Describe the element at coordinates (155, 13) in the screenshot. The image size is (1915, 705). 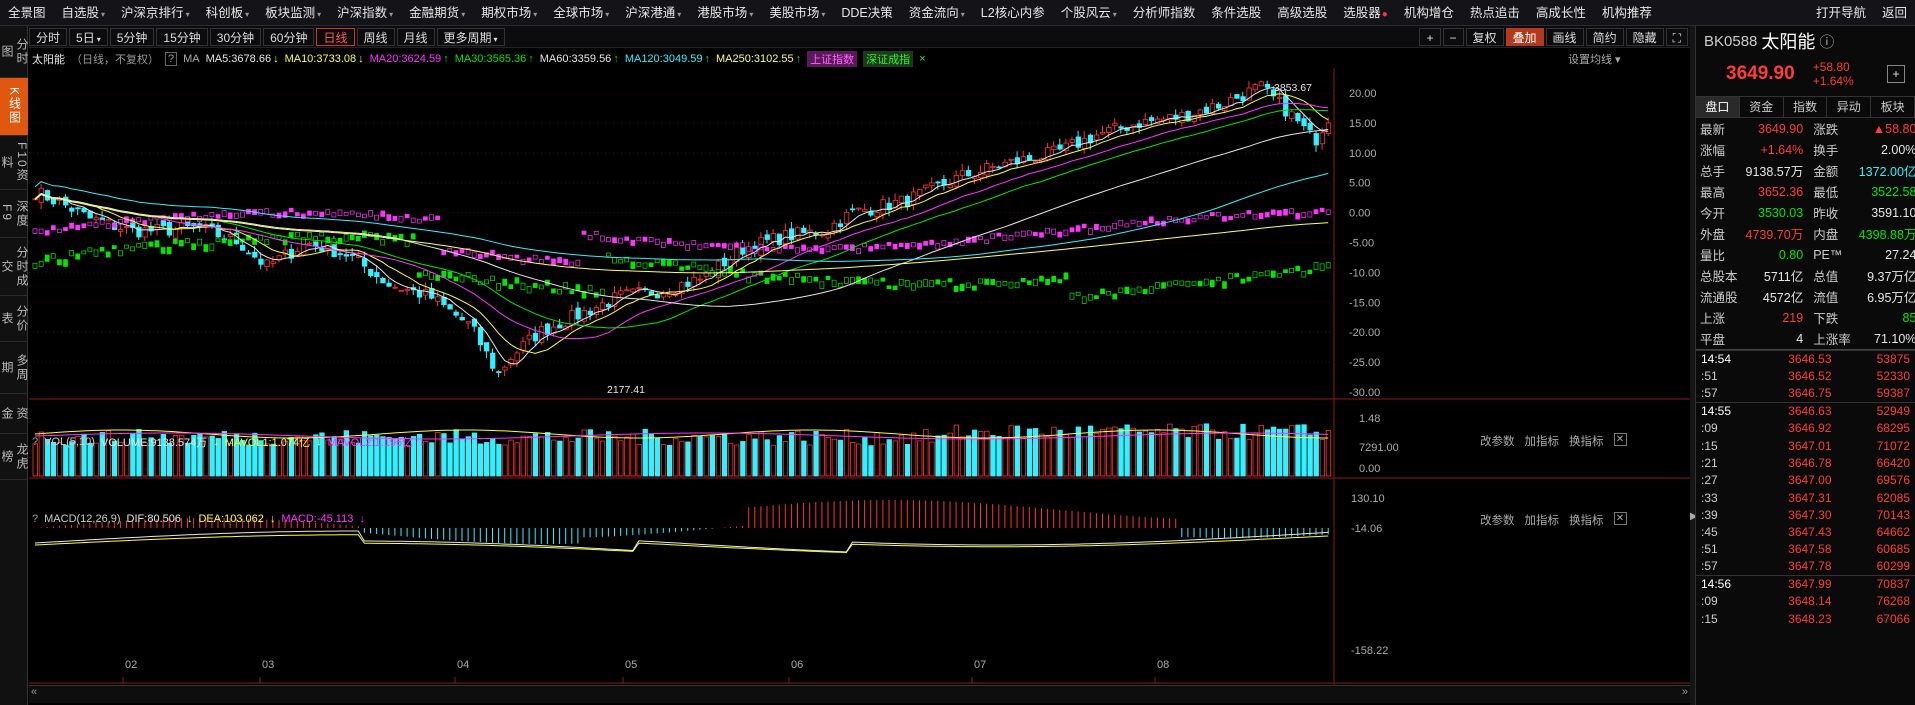
I see `menu-item-2: 沪深京排行 ▾` at that location.